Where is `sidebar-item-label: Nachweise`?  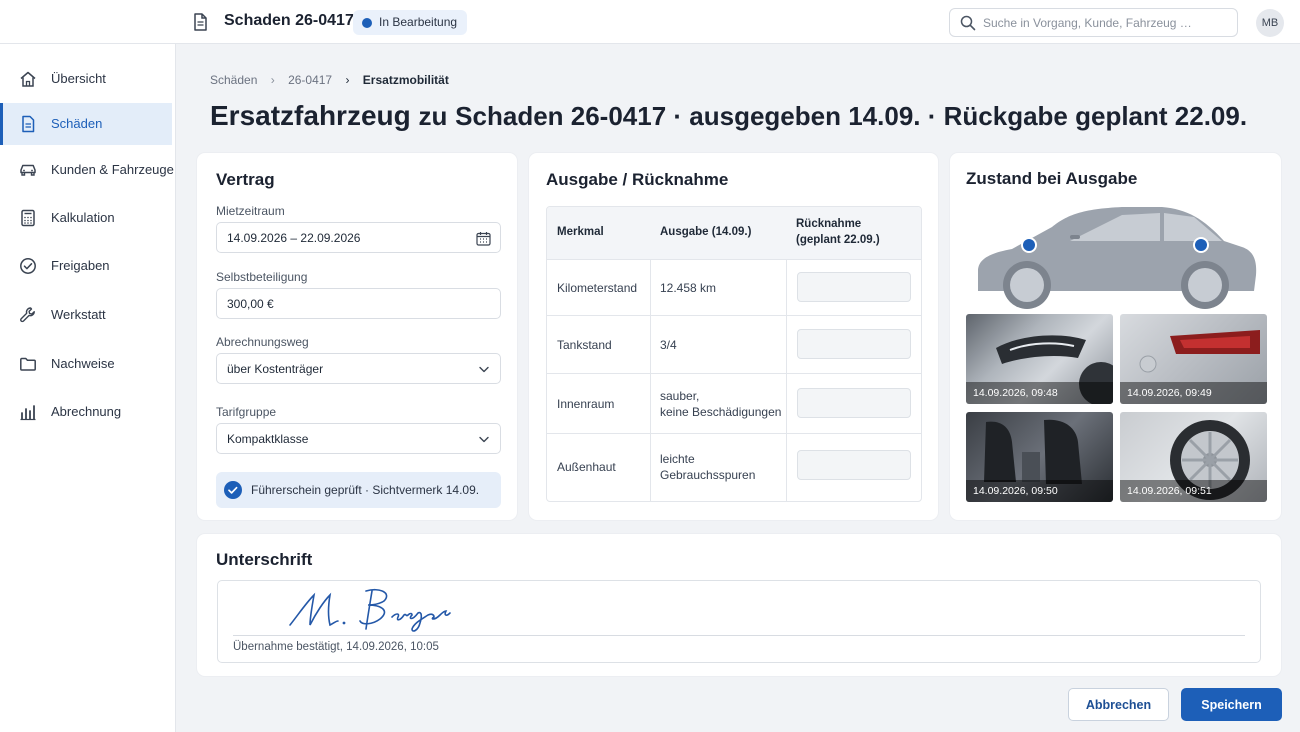 sidebar-item-label: Nachweise is located at coordinates (83, 363).